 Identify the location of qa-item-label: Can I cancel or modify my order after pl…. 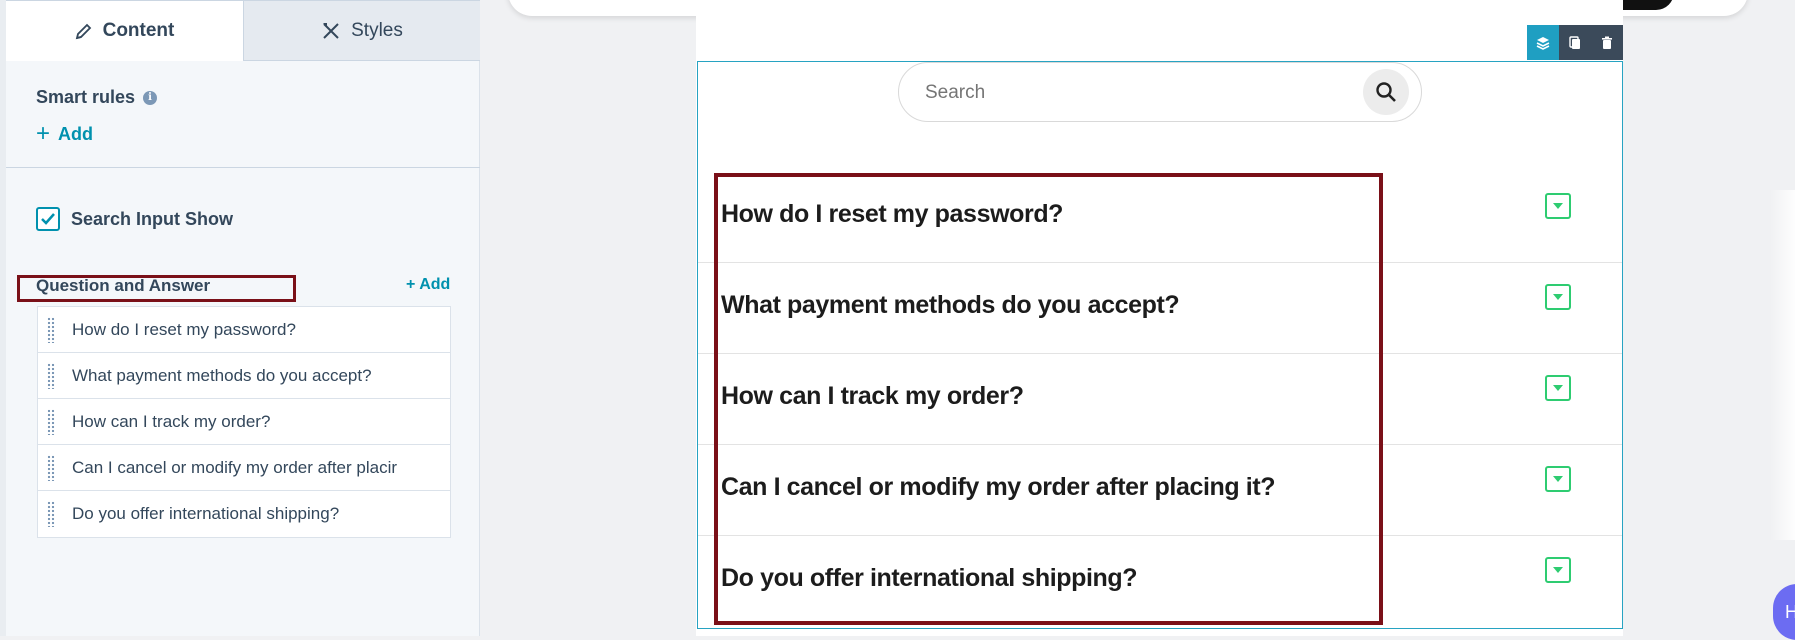
(235, 467).